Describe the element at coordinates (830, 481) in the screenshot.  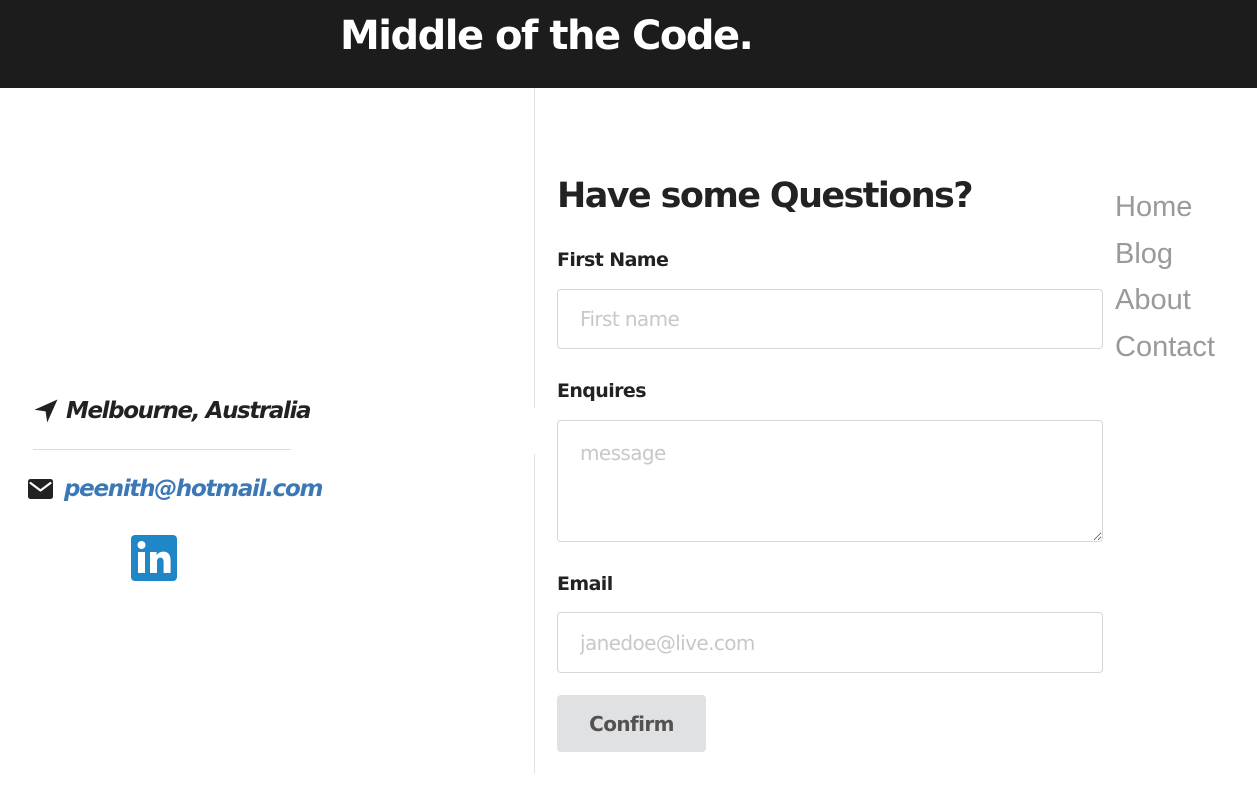
I see `message-textarea` at that location.